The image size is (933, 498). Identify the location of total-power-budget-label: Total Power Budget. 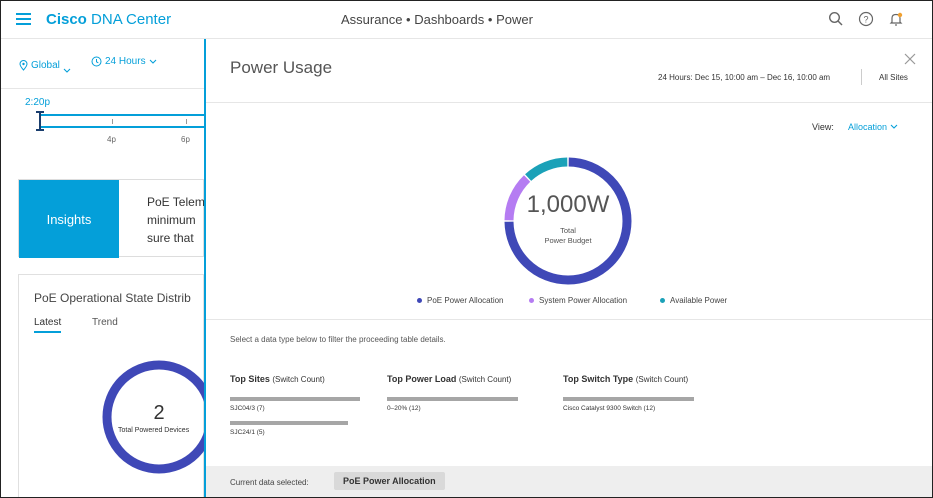
(568, 235).